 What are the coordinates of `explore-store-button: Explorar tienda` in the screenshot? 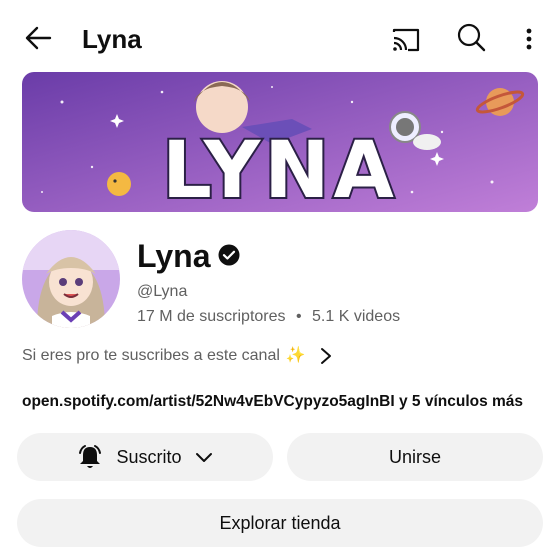 It's located at (280, 523).